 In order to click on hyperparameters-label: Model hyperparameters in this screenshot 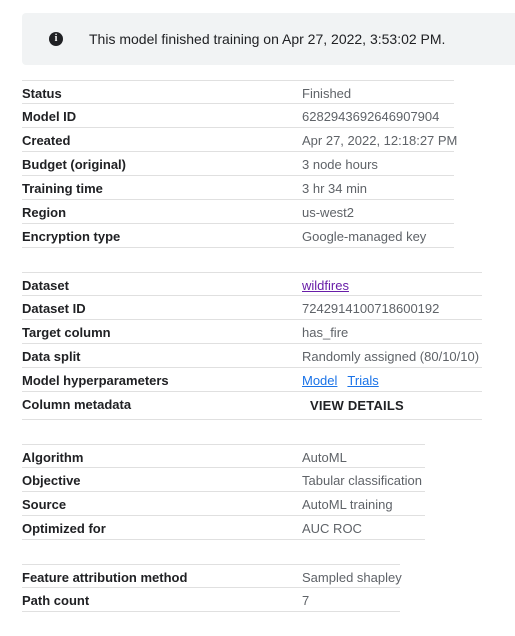, I will do `click(95, 380)`.